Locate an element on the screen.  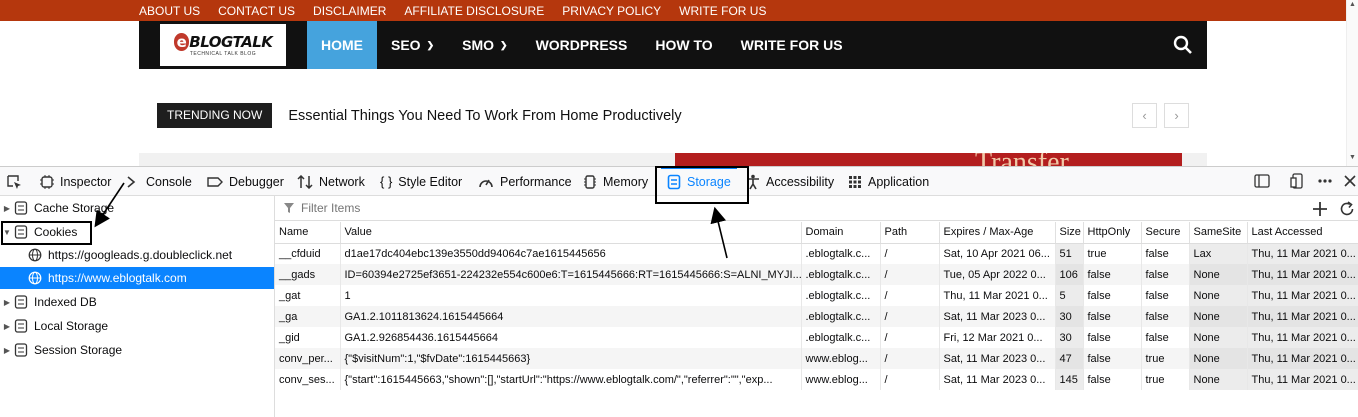
tab-accessibility: Accessibility is located at coordinates (790, 181).